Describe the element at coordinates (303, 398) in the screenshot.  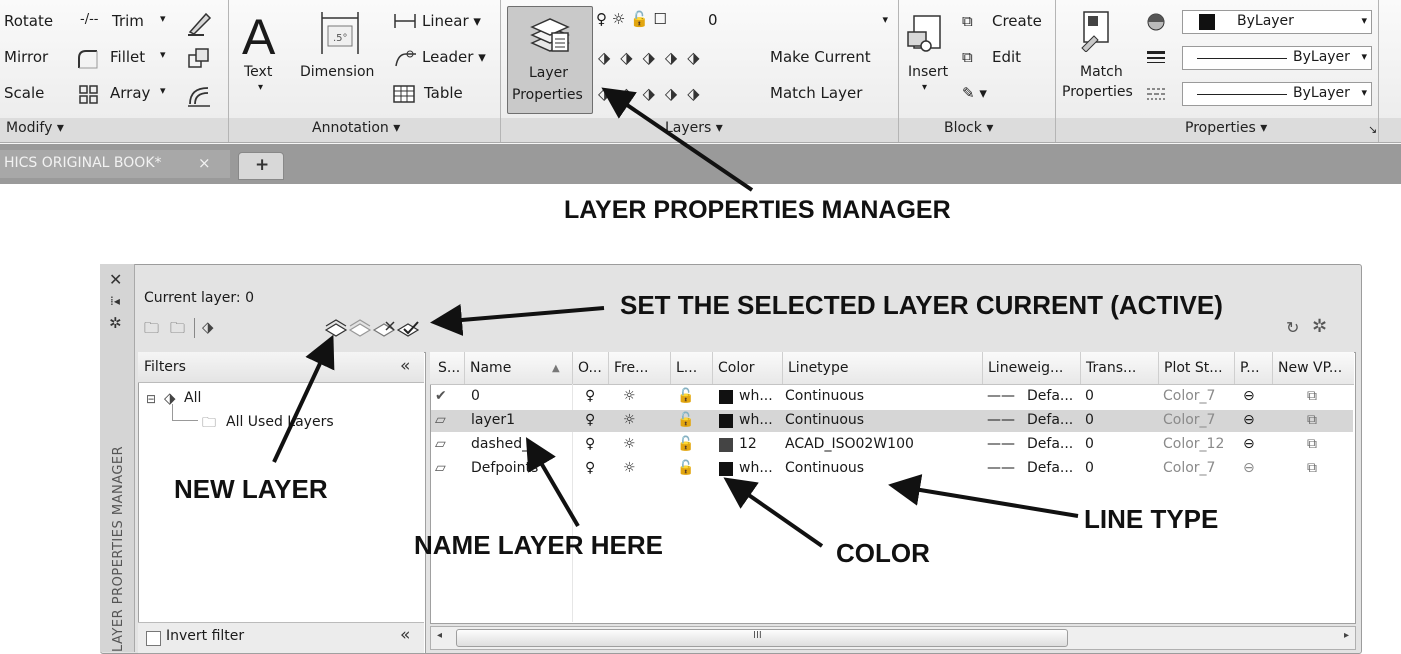
I see `arrow-to-new-layer` at that location.